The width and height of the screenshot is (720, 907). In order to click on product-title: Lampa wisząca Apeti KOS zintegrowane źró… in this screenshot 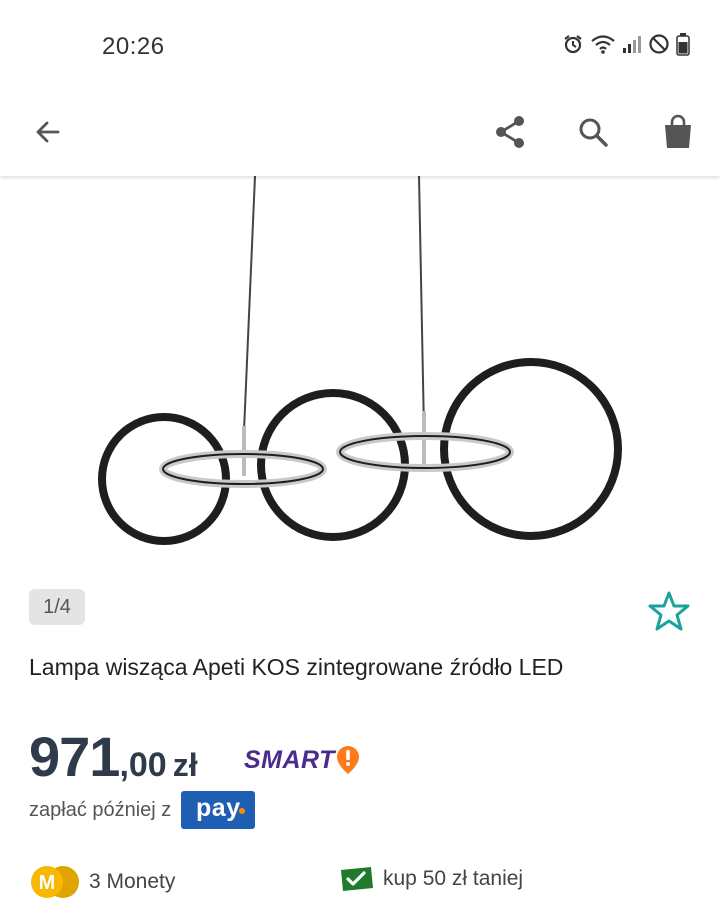, I will do `click(296, 667)`.